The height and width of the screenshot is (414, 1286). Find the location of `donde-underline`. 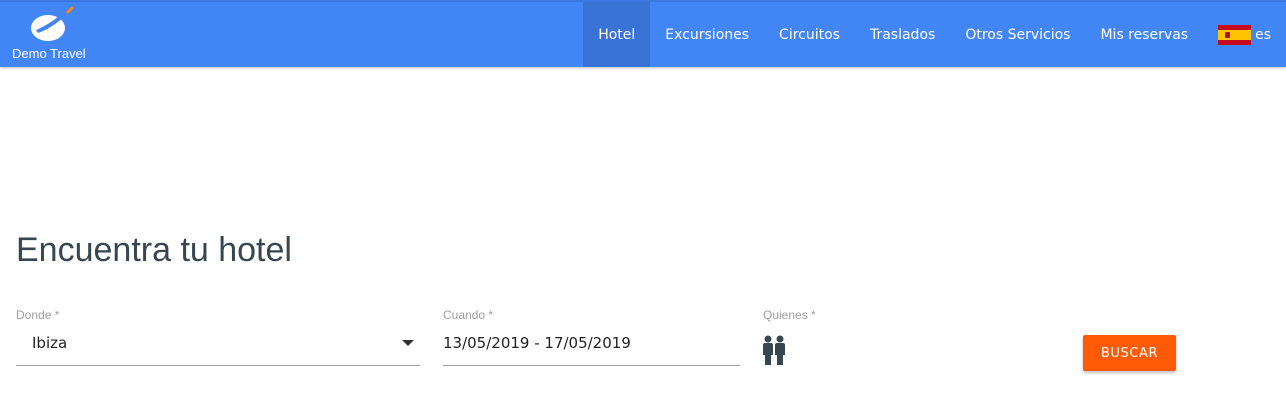

donde-underline is located at coordinates (218, 365).